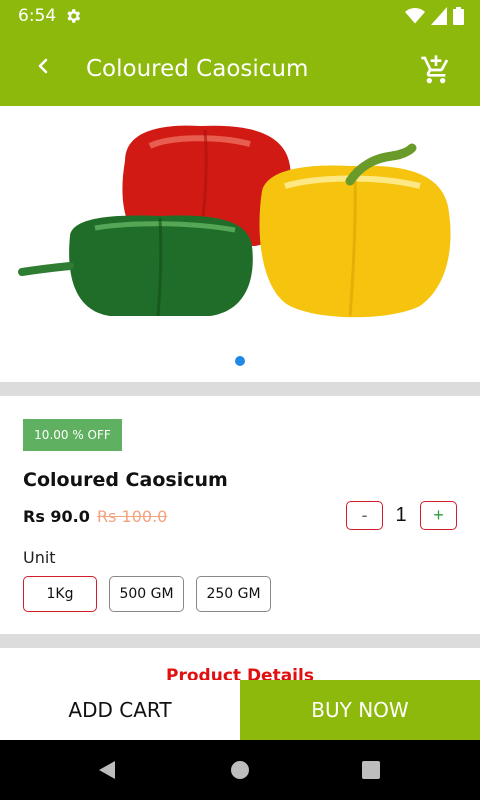  I want to click on unit-label: Unit, so click(39, 557).